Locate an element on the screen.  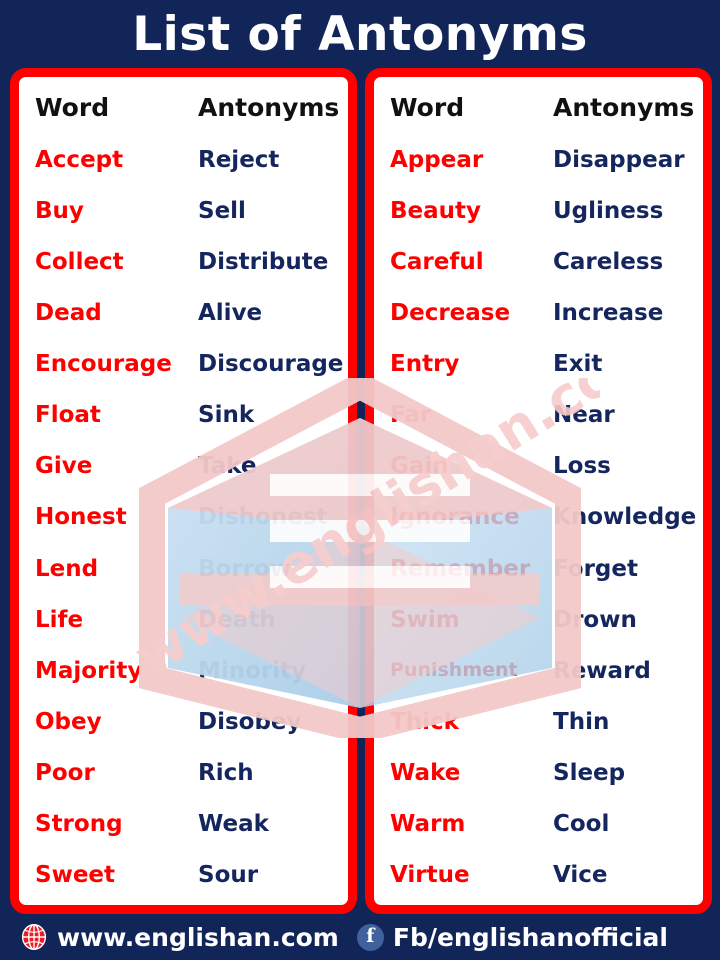
antonym-cell: Dishonest is located at coordinates (263, 517).